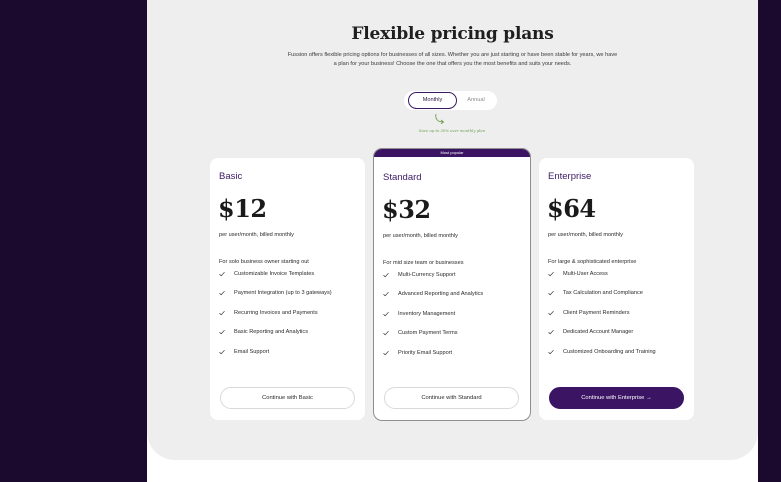  What do you see at coordinates (620, 338) in the screenshot?
I see `feature-item: Dedicated Account Manager` at bounding box center [620, 338].